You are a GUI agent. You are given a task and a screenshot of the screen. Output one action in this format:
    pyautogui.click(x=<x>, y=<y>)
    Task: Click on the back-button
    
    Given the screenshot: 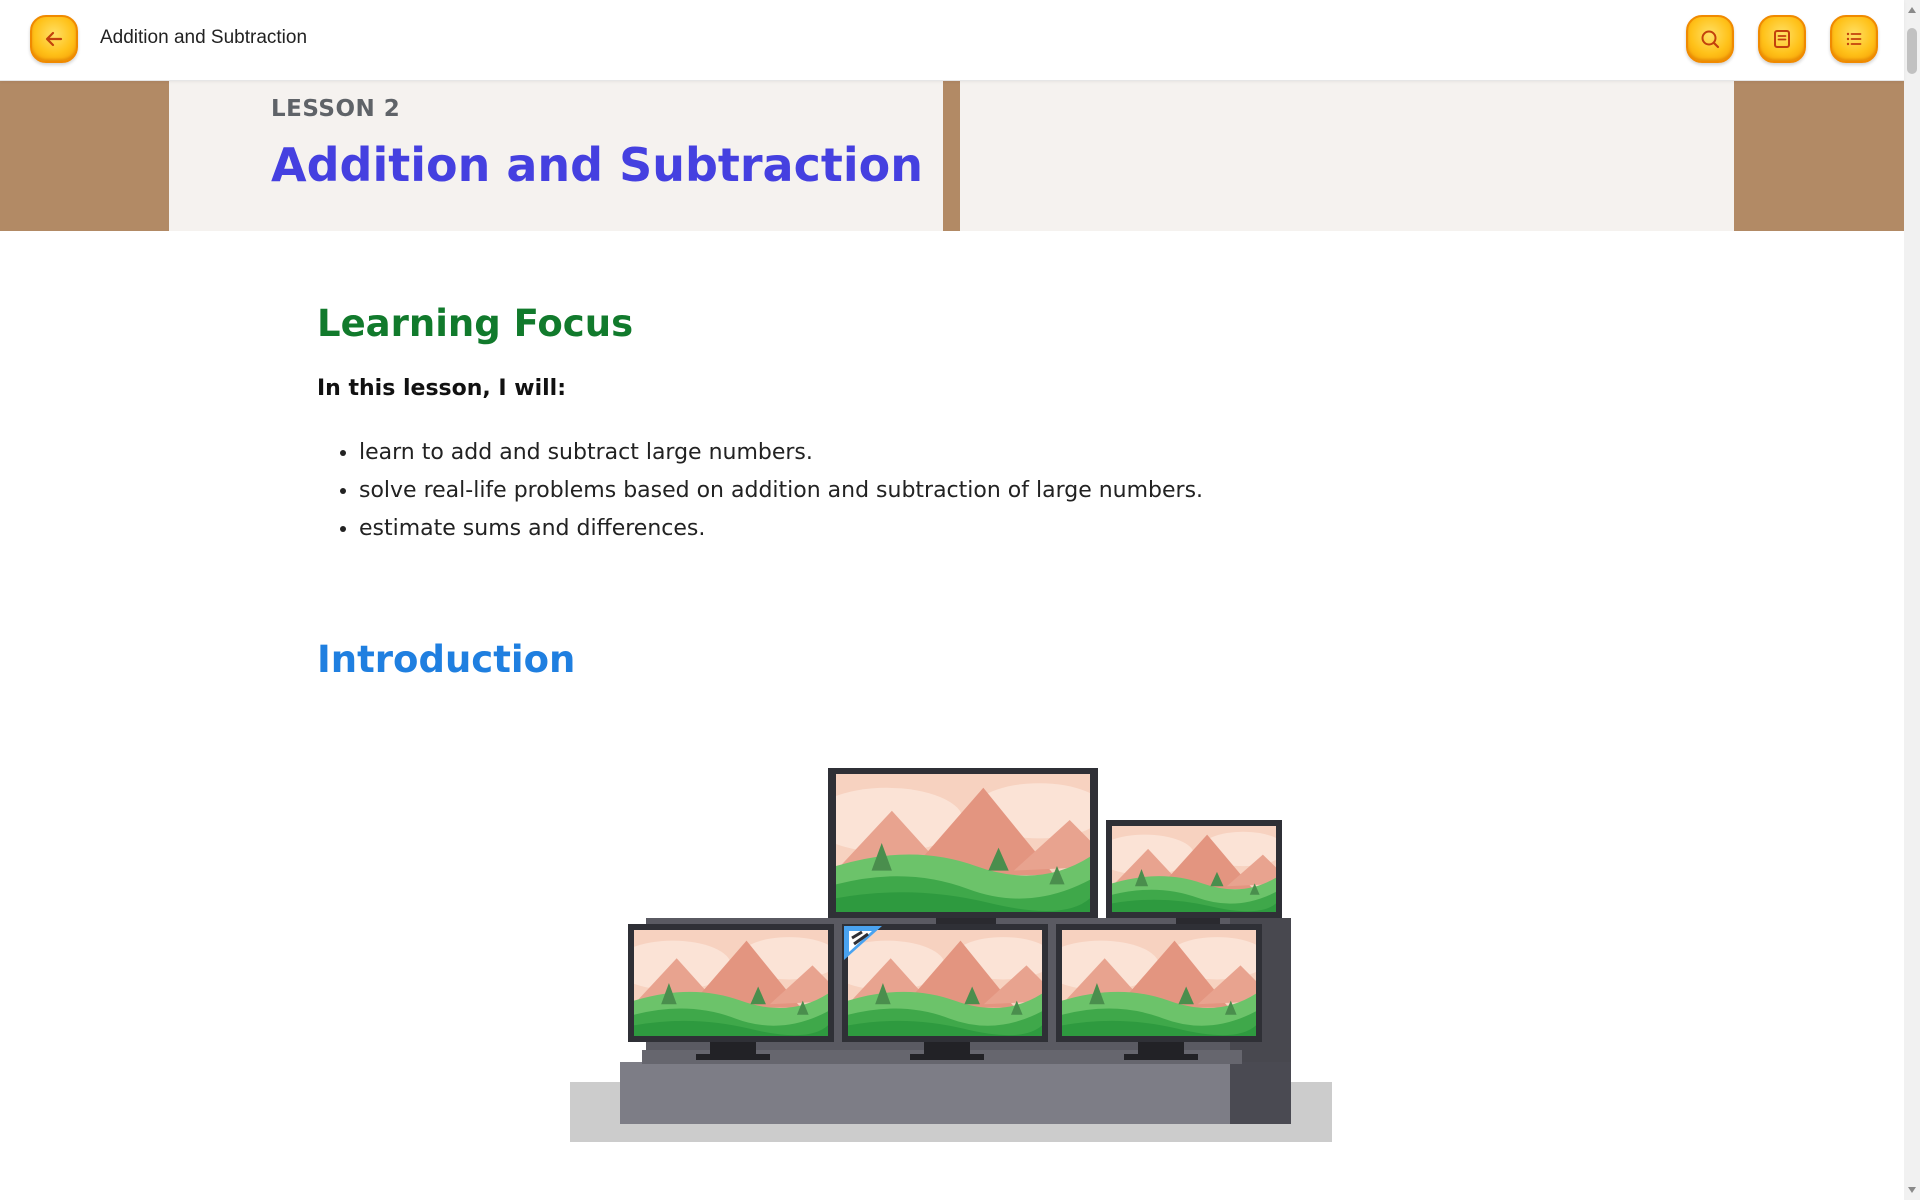 What is the action you would take?
    pyautogui.click(x=54, y=39)
    